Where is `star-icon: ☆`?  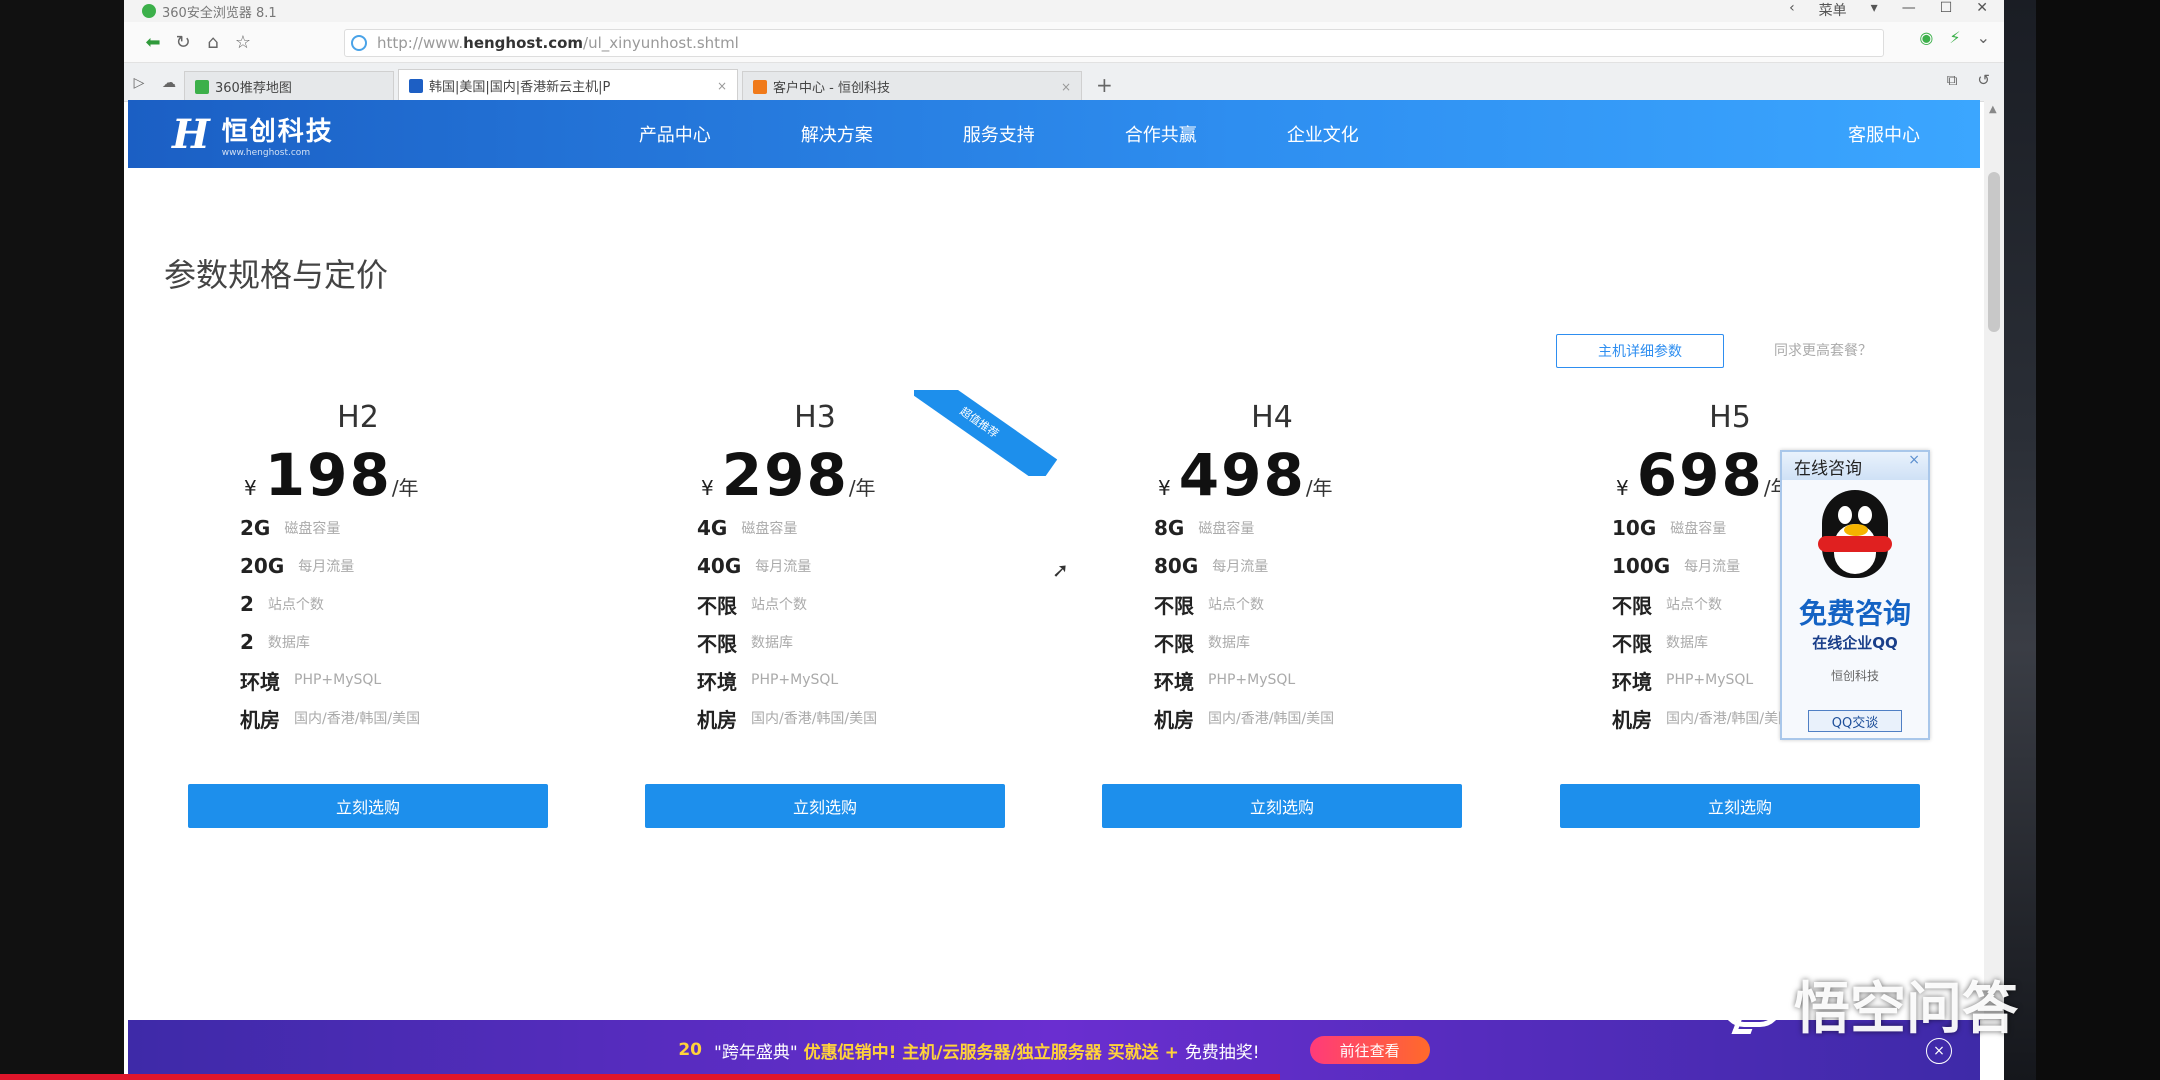 star-icon: ☆ is located at coordinates (243, 42).